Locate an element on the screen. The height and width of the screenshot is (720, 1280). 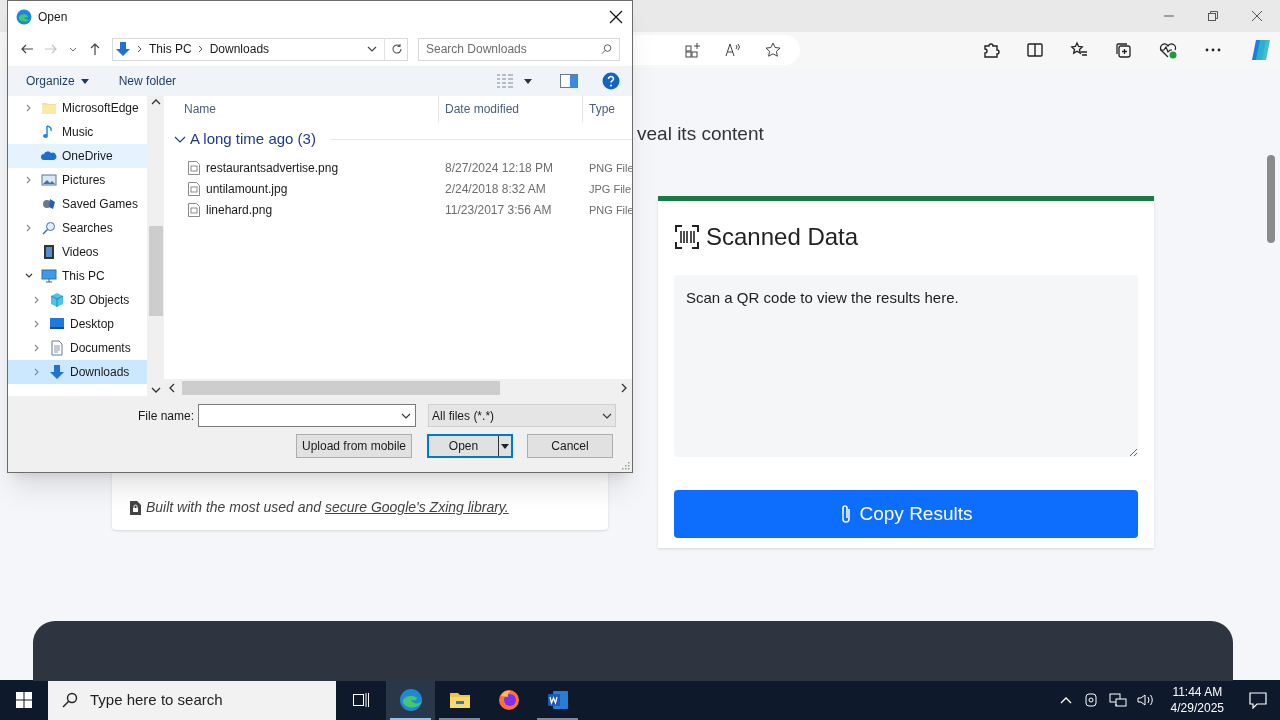
column-header: Name is located at coordinates (301, 109).